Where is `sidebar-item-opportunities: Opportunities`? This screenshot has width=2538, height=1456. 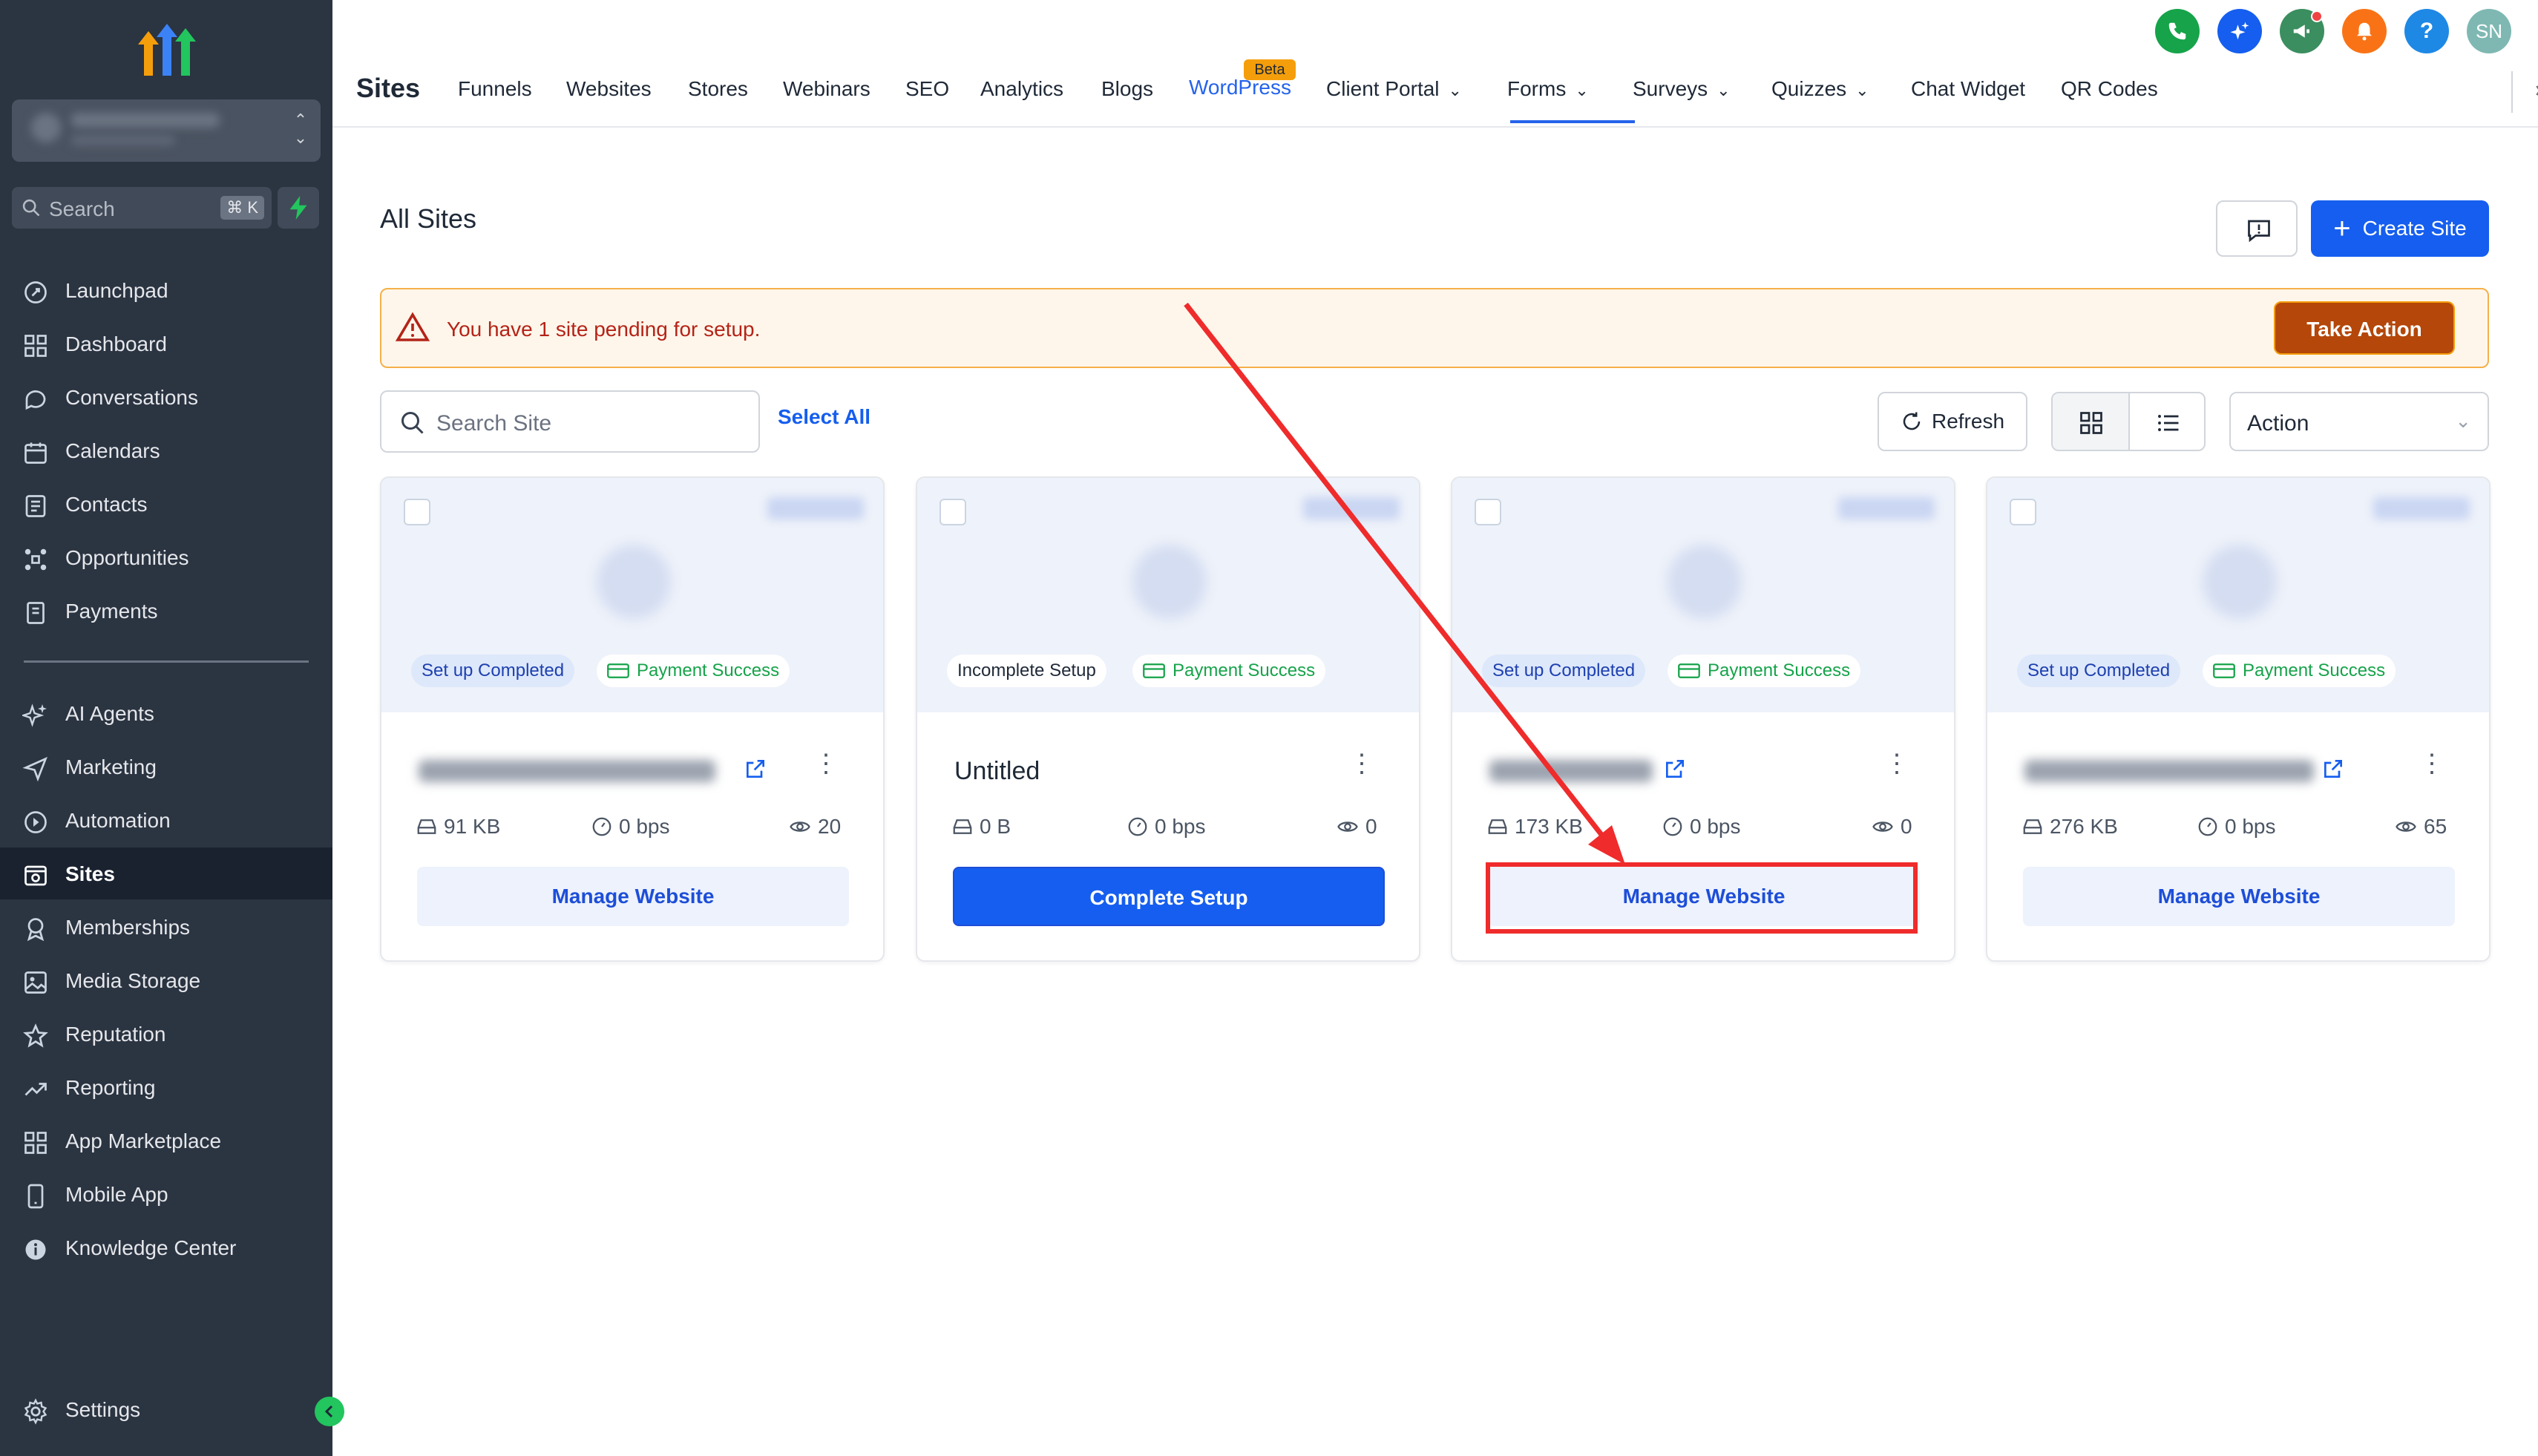
sidebar-item-opportunities: Opportunities is located at coordinates (166, 557).